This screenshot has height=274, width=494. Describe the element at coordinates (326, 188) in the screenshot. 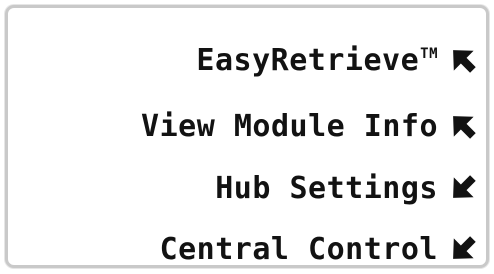

I see `hub-settings-label: Hub Settings` at that location.